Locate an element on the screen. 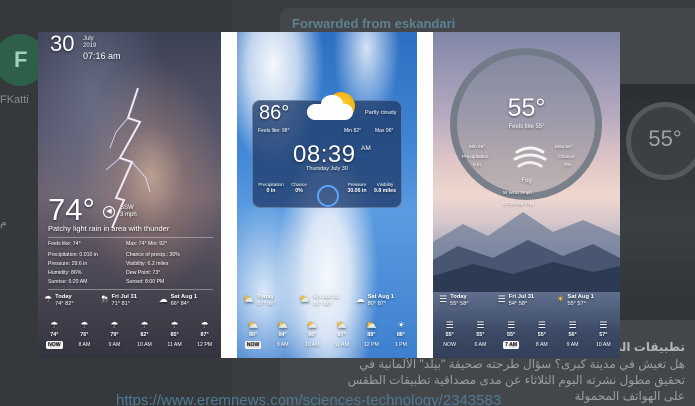  hour-temp: 79° is located at coordinates (114, 335).